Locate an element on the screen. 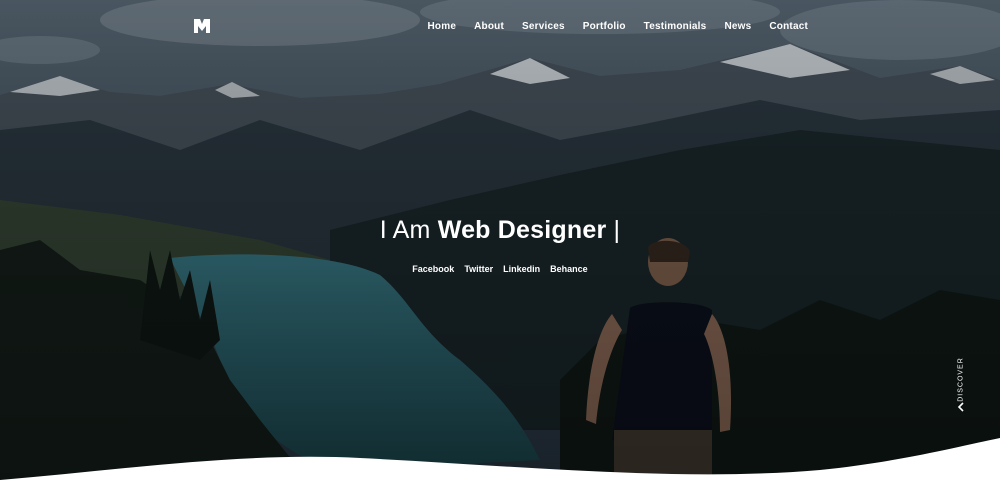 The height and width of the screenshot is (494, 1000). discover-button: DISCOVER is located at coordinates (961, 387).